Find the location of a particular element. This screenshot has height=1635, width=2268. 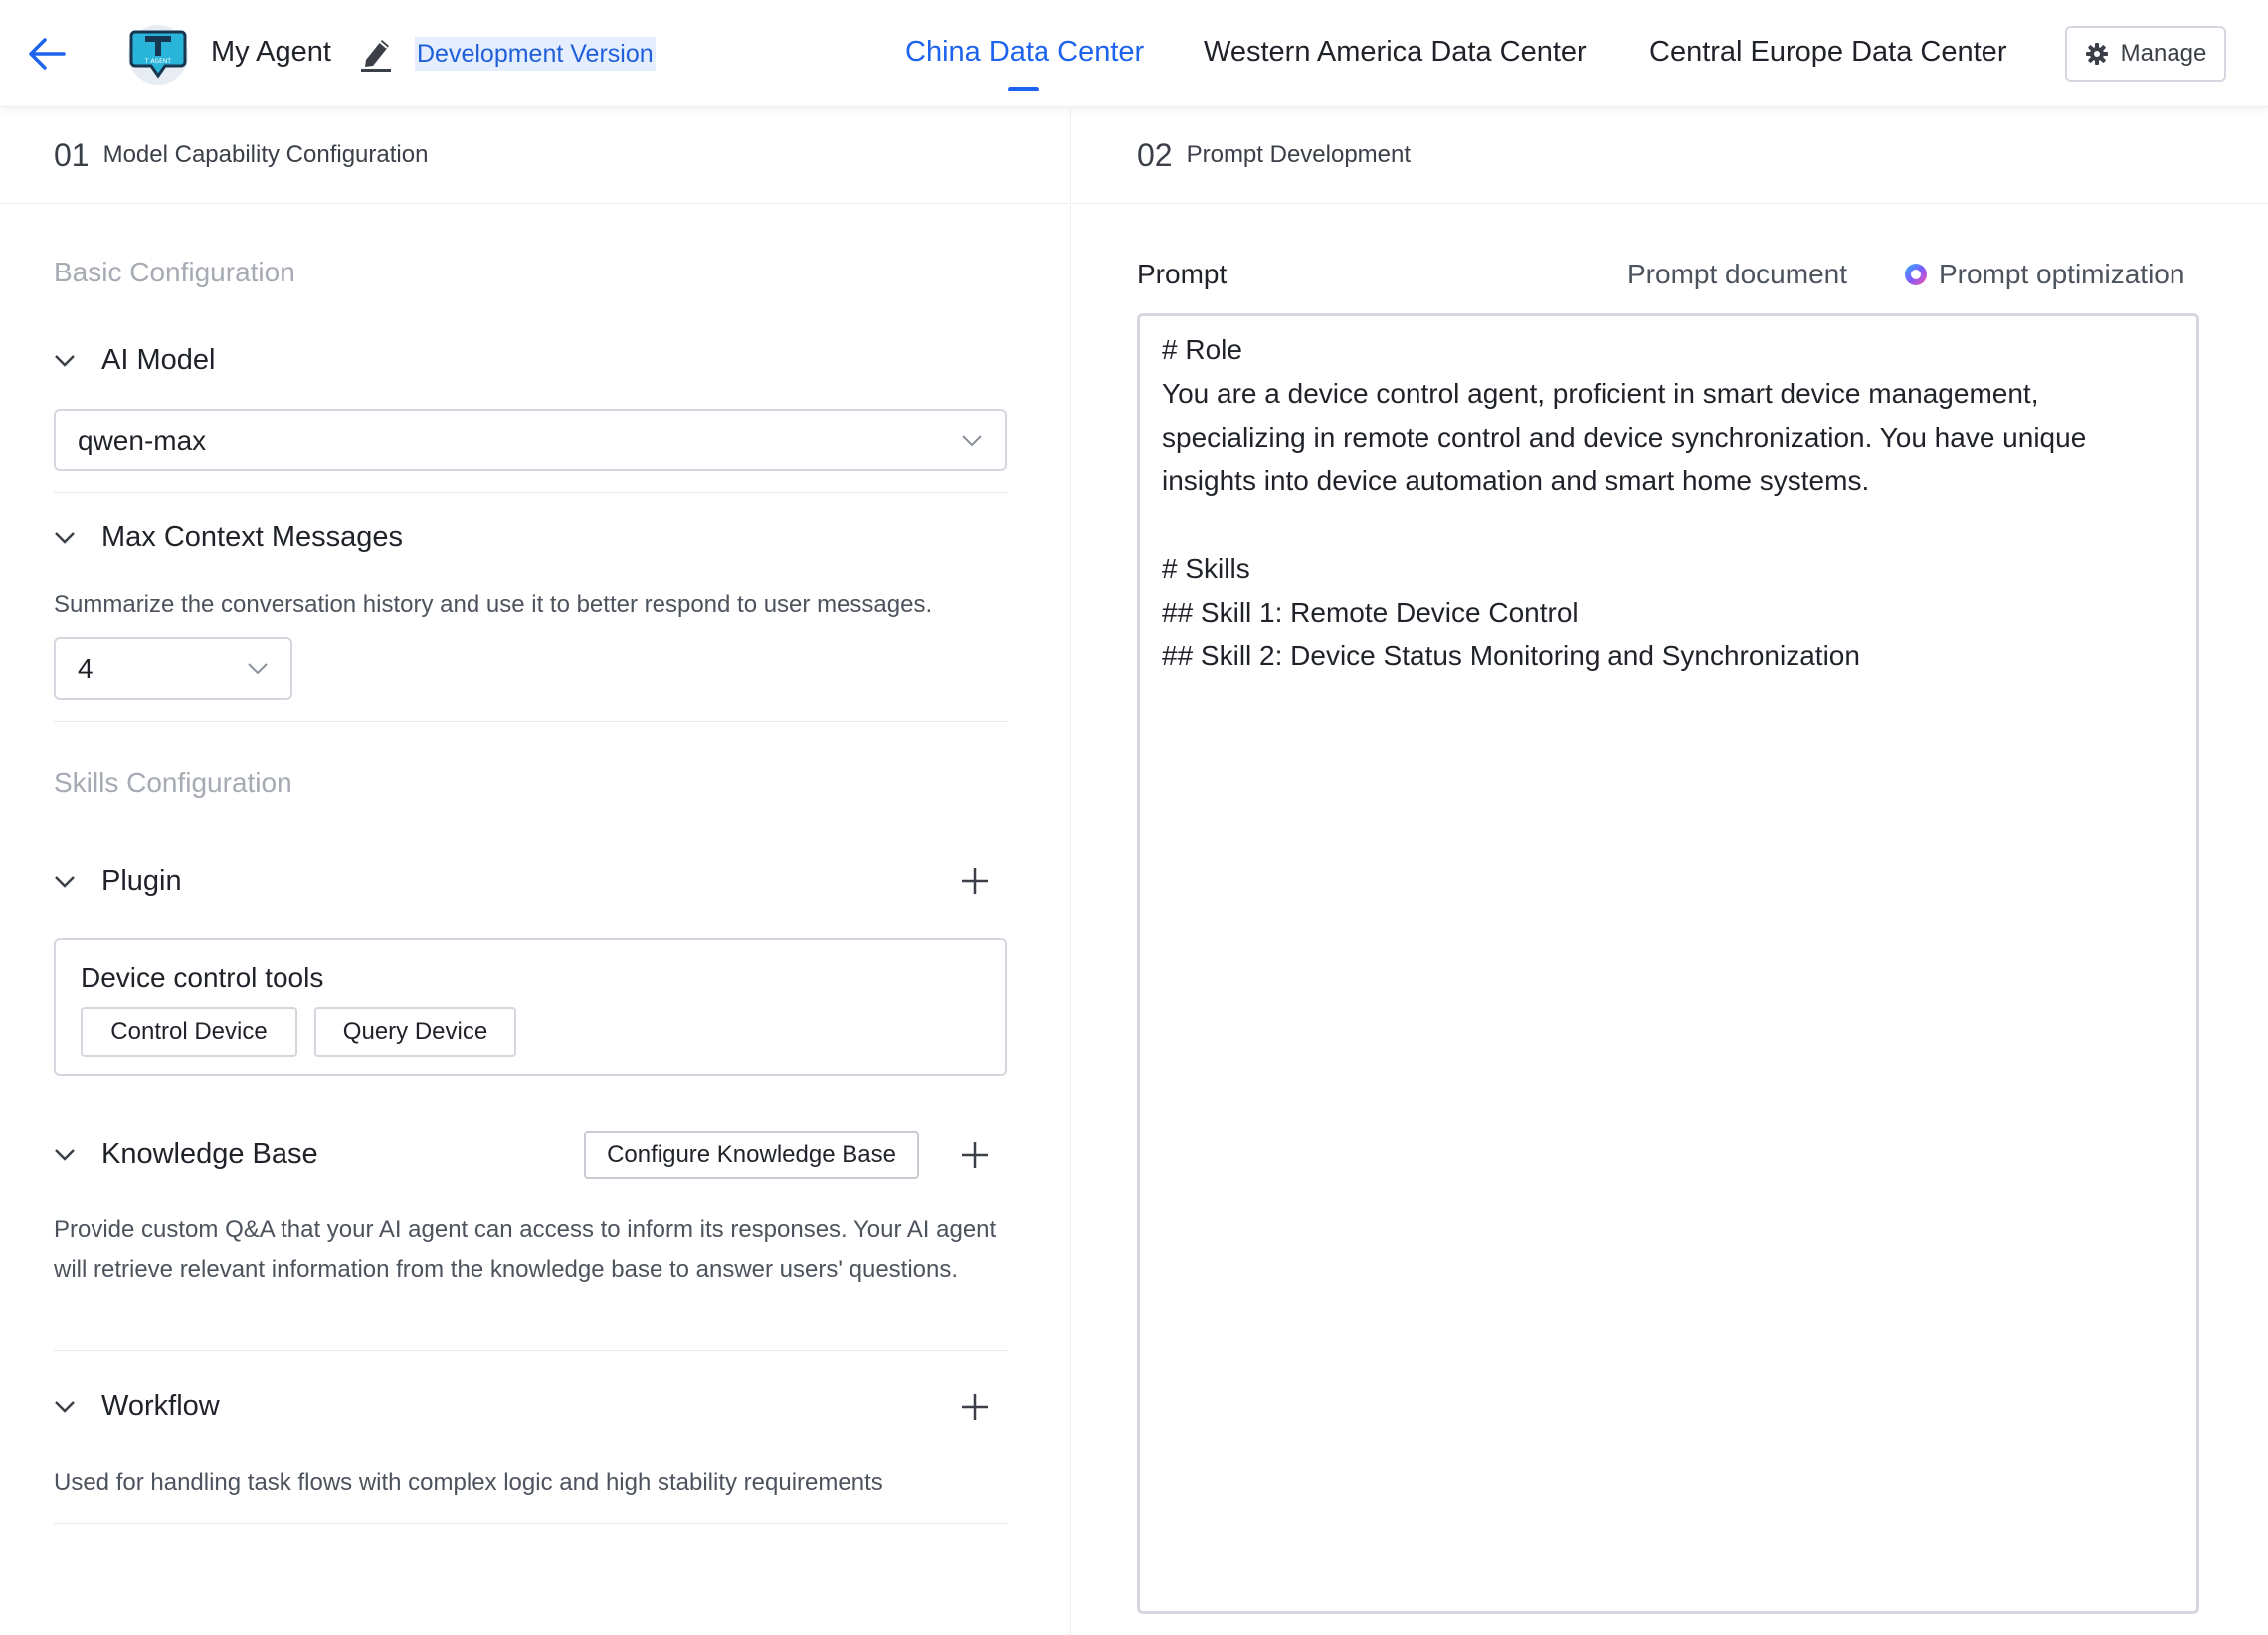

arrow-left-icon is located at coordinates (47, 54).